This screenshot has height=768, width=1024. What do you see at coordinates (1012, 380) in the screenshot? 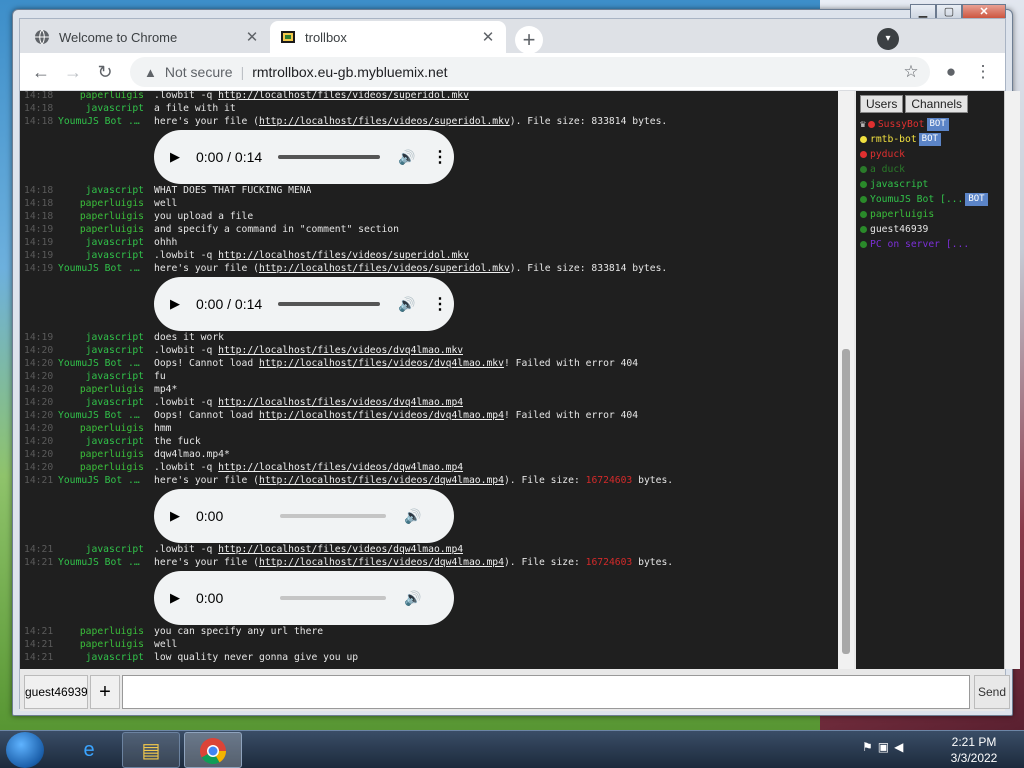
I see `users-scrollbar` at bounding box center [1012, 380].